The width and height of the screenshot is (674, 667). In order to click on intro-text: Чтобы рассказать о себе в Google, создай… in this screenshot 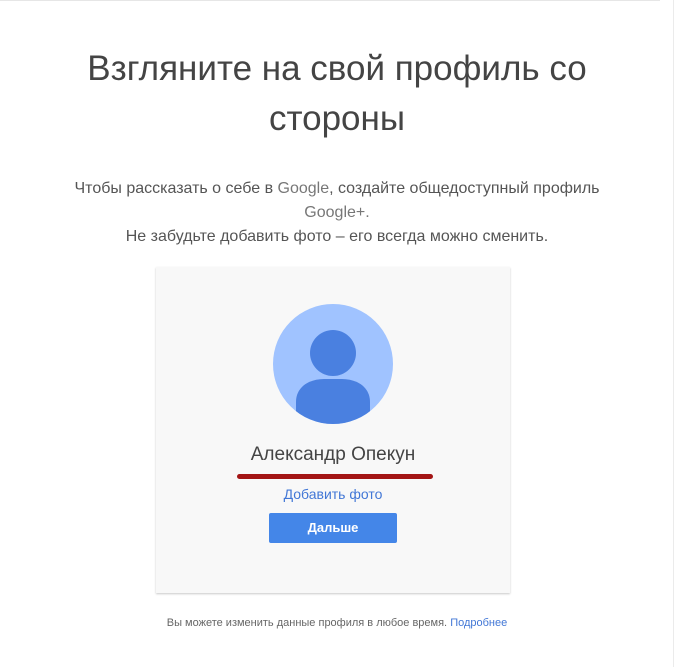, I will do `click(337, 213)`.